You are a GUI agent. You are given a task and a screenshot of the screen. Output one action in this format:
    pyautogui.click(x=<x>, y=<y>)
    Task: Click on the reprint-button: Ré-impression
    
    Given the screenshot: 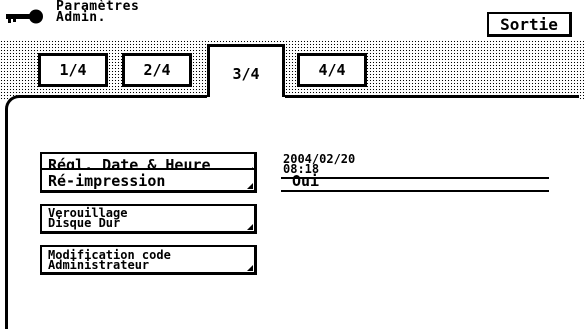 What is the action you would take?
    pyautogui.click(x=148, y=180)
    